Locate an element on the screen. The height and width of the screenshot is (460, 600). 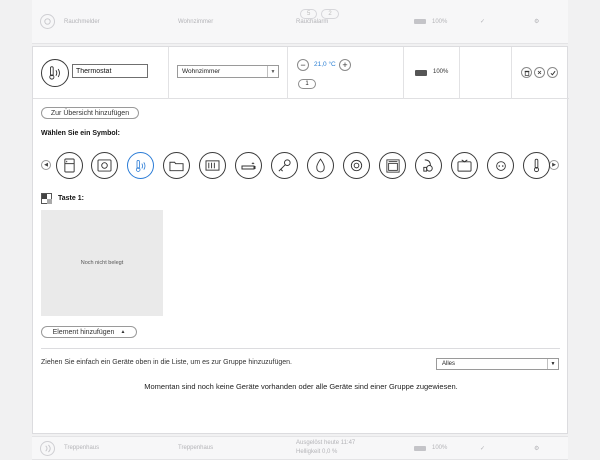
temperature-value: 21,0 °C is located at coordinates (325, 64).